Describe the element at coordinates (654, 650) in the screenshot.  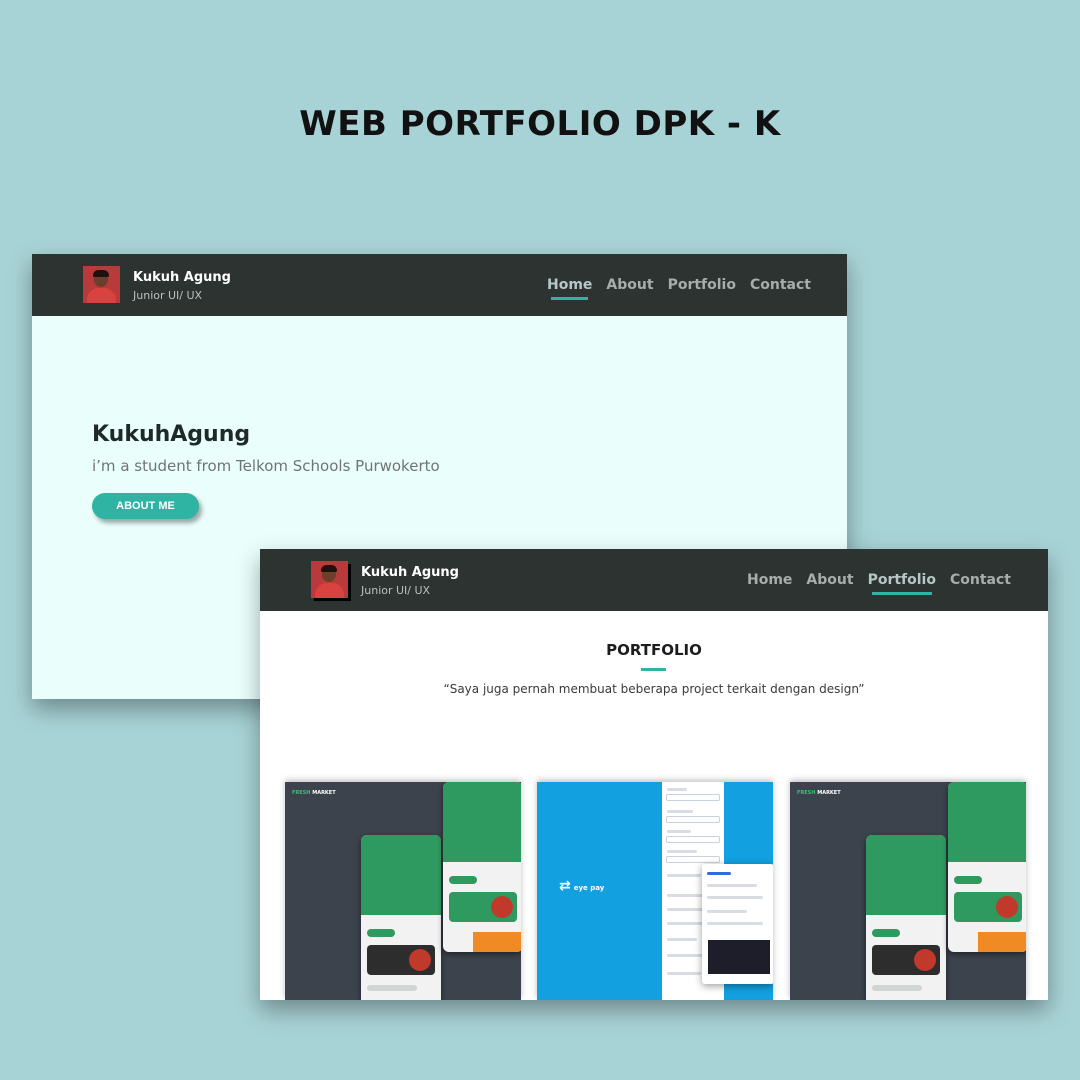
I see `portfolio-heading: PORTFOLIO` at that location.